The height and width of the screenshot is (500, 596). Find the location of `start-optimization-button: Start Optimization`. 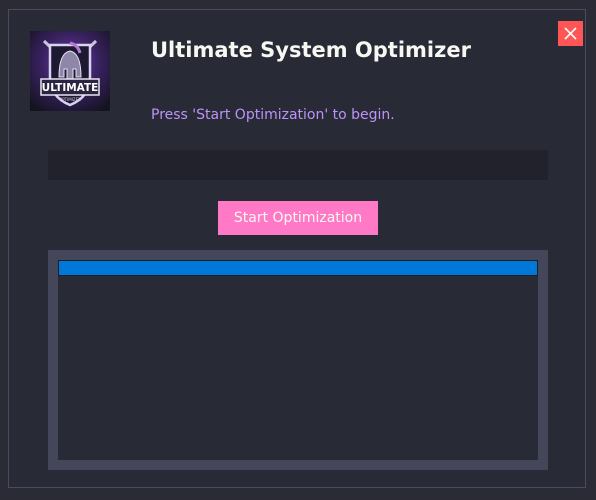

start-optimization-button: Start Optimization is located at coordinates (298, 218).